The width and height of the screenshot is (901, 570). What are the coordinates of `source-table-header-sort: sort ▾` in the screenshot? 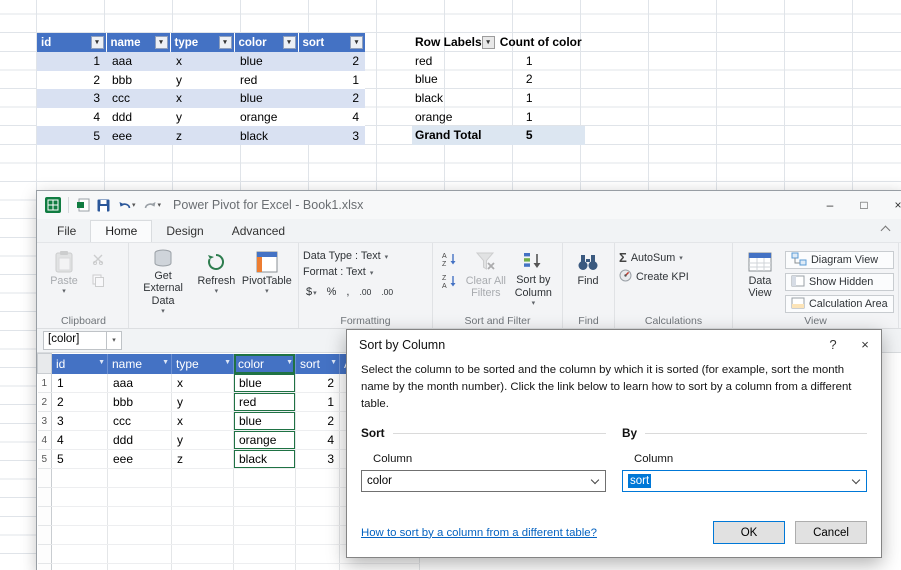 It's located at (331, 42).